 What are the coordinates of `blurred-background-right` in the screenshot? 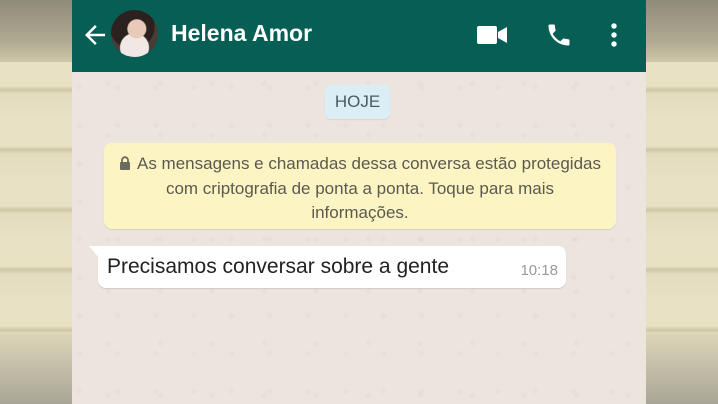 It's located at (682, 202).